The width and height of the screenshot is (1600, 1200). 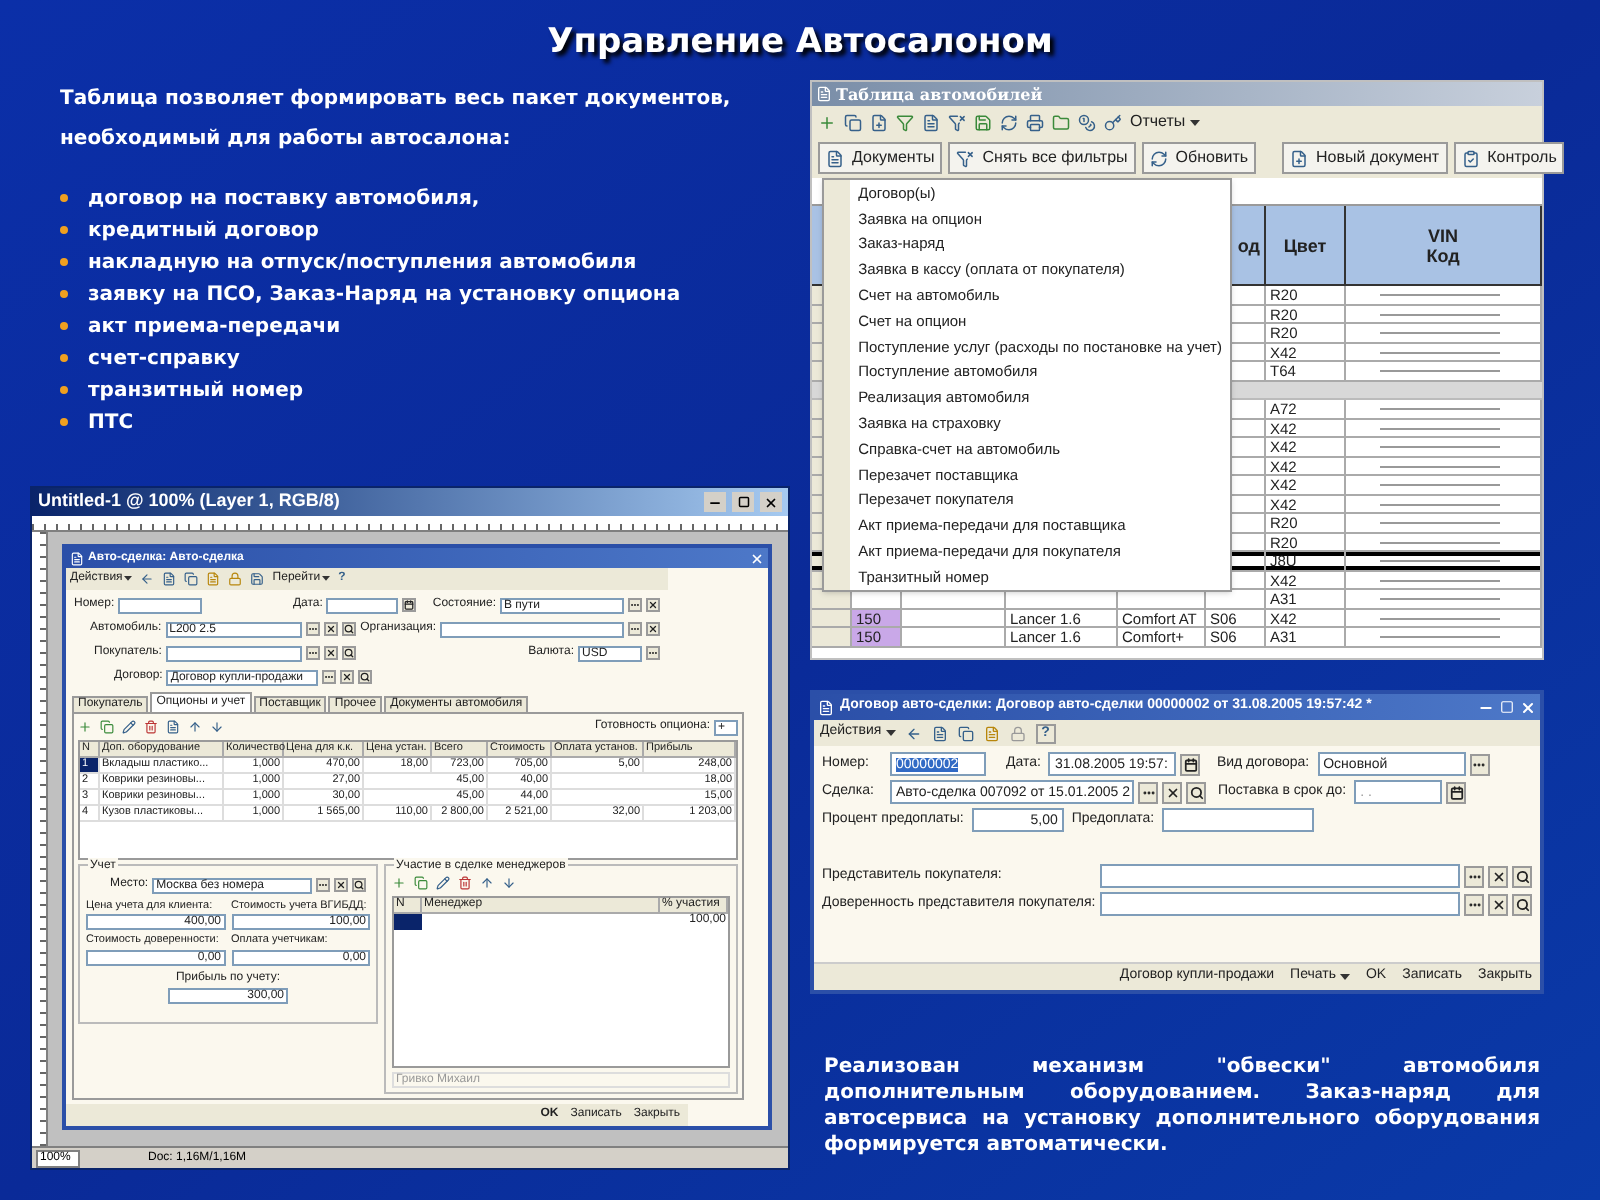 What do you see at coordinates (1199, 158) in the screenshot?
I see `toolbar-button: Обновить` at bounding box center [1199, 158].